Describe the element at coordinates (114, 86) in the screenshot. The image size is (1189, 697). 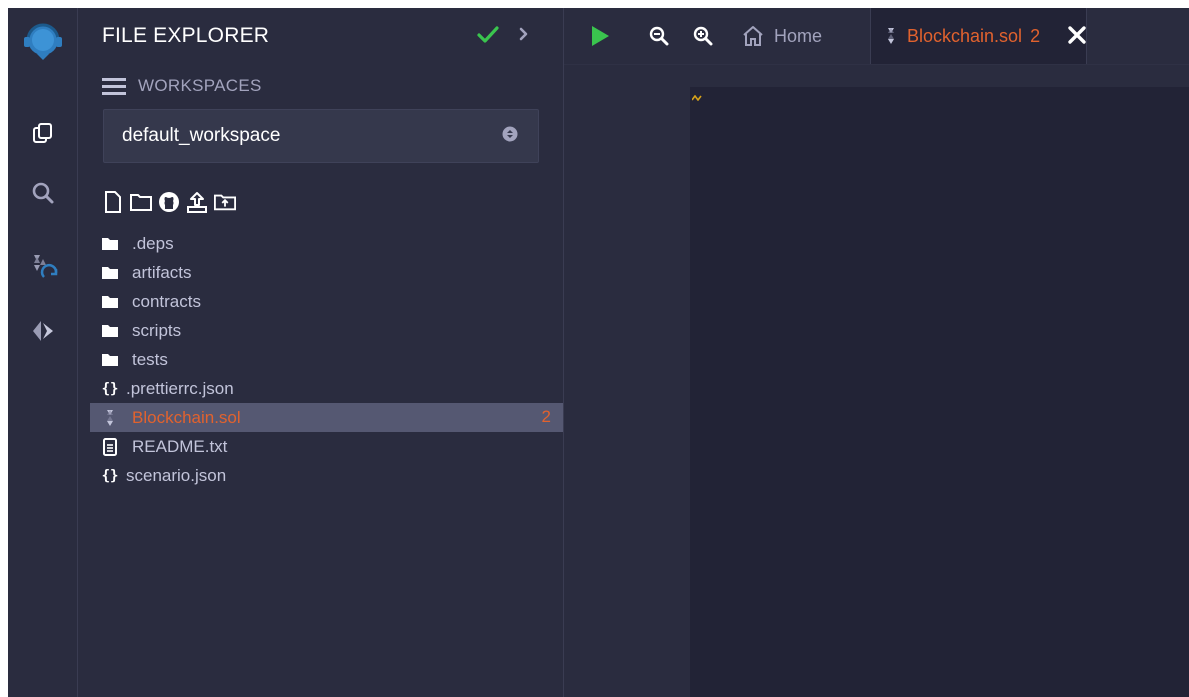
I see `hamburger-menu-icon` at that location.